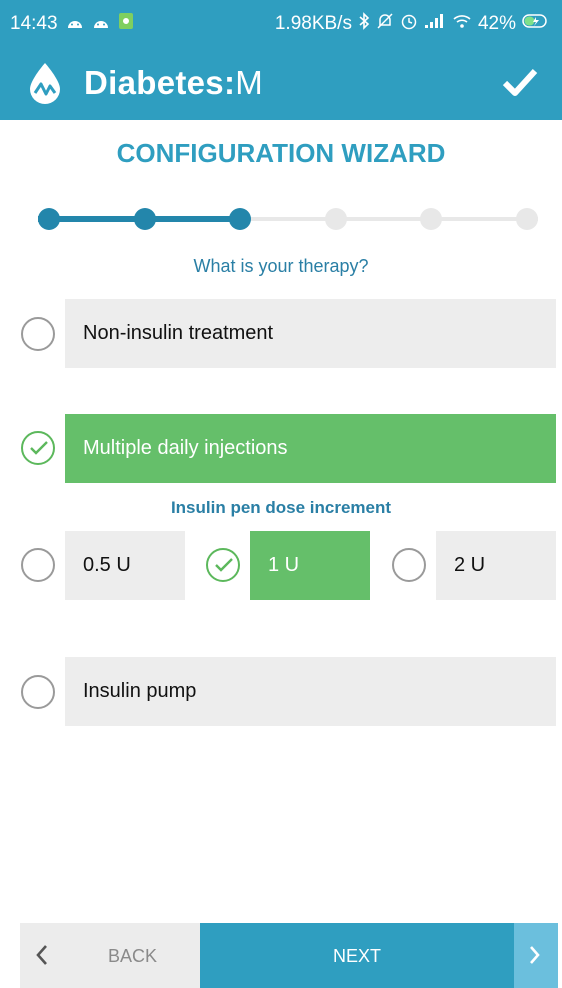 Image resolution: width=562 pixels, height=988 pixels. What do you see at coordinates (310, 333) in the screenshot?
I see `non-insulin-option: Non-insulin treatment` at bounding box center [310, 333].